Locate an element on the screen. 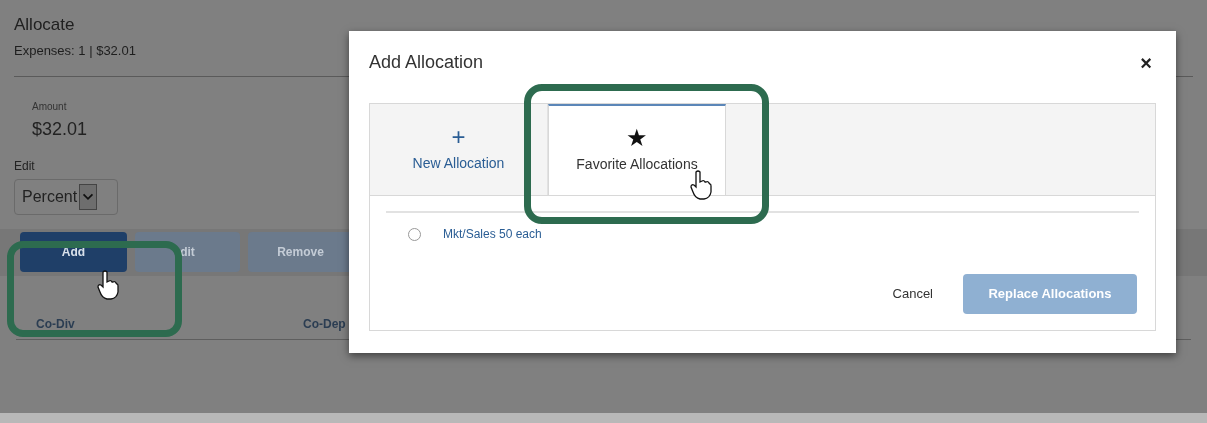 This screenshot has width=1207, height=423. cancel-button: Cancel is located at coordinates (912, 294).